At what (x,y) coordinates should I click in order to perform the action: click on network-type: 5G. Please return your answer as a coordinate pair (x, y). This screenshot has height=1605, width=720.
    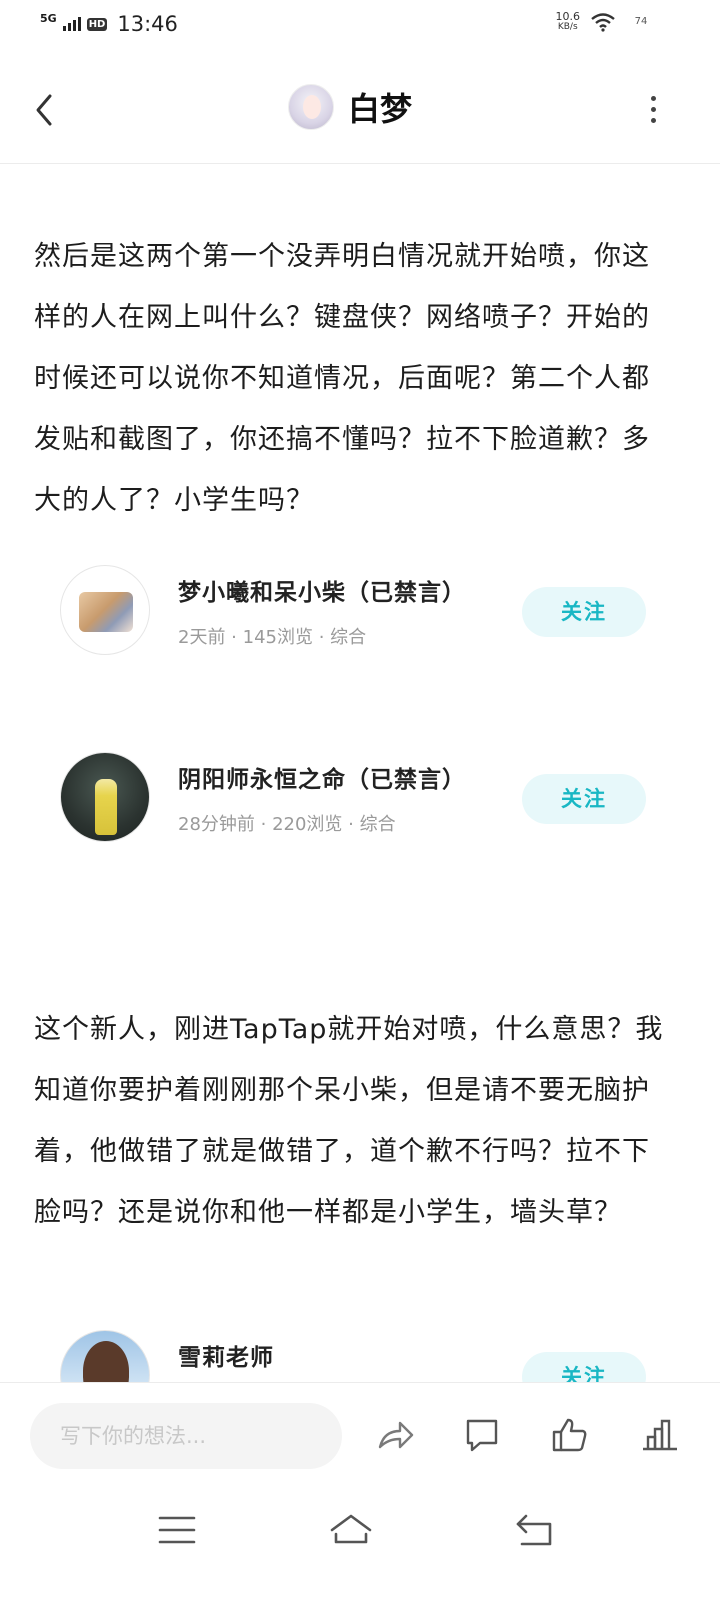
    Looking at the image, I should click on (48, 18).